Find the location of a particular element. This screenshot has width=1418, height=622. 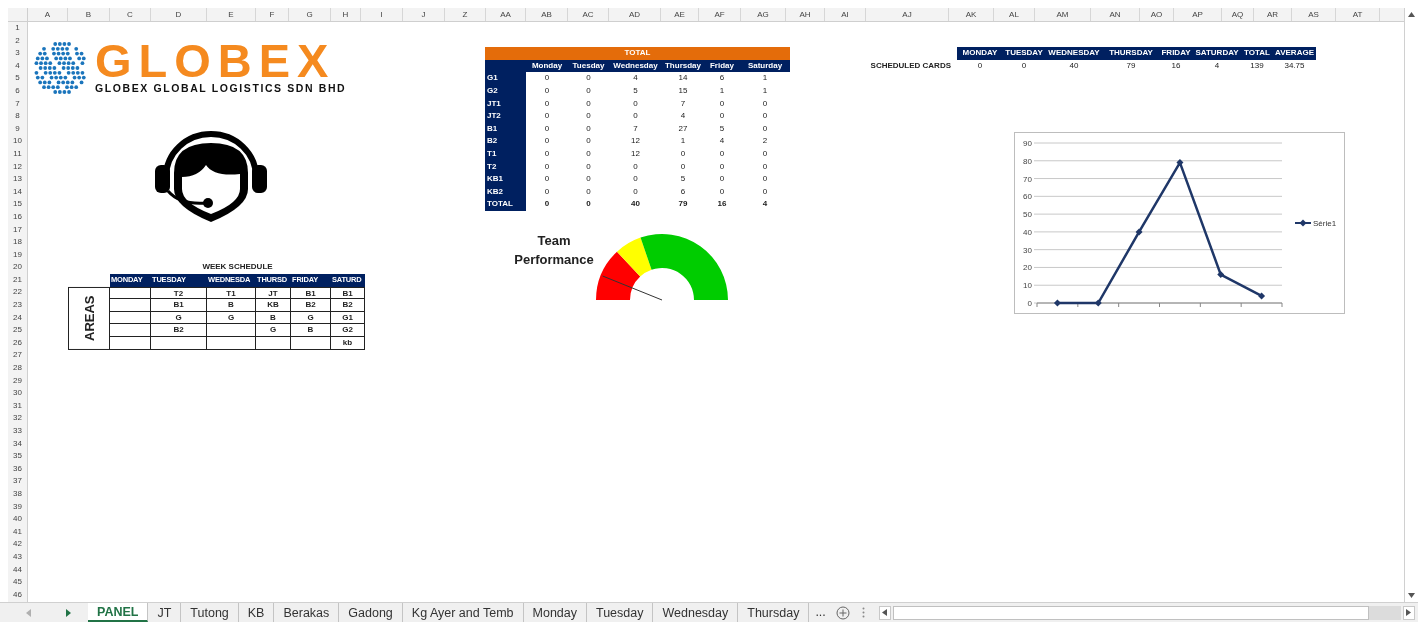

column-letter: H is located at coordinates (346, 14).